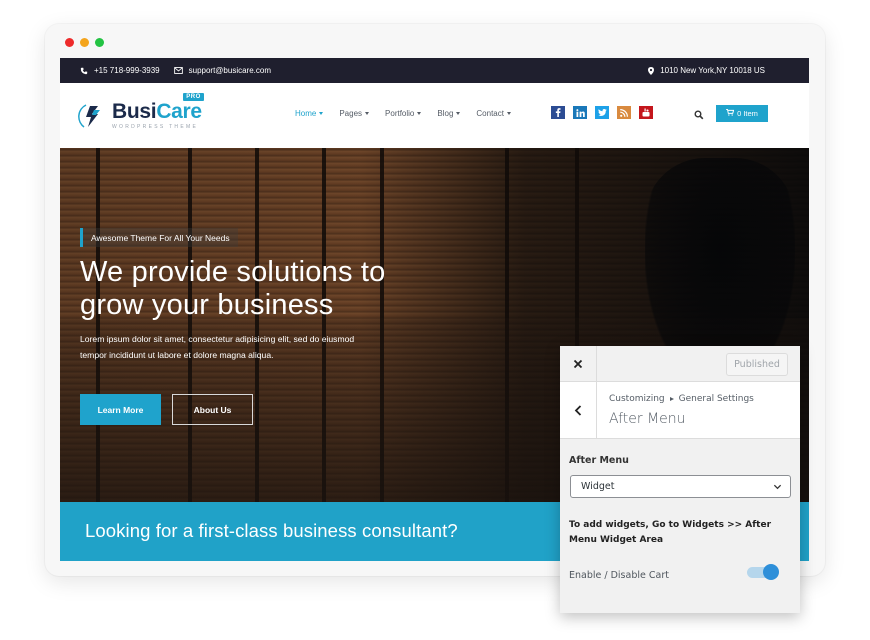  Describe the element at coordinates (580, 112) in the screenshot. I see `linkedin-icon` at that location.